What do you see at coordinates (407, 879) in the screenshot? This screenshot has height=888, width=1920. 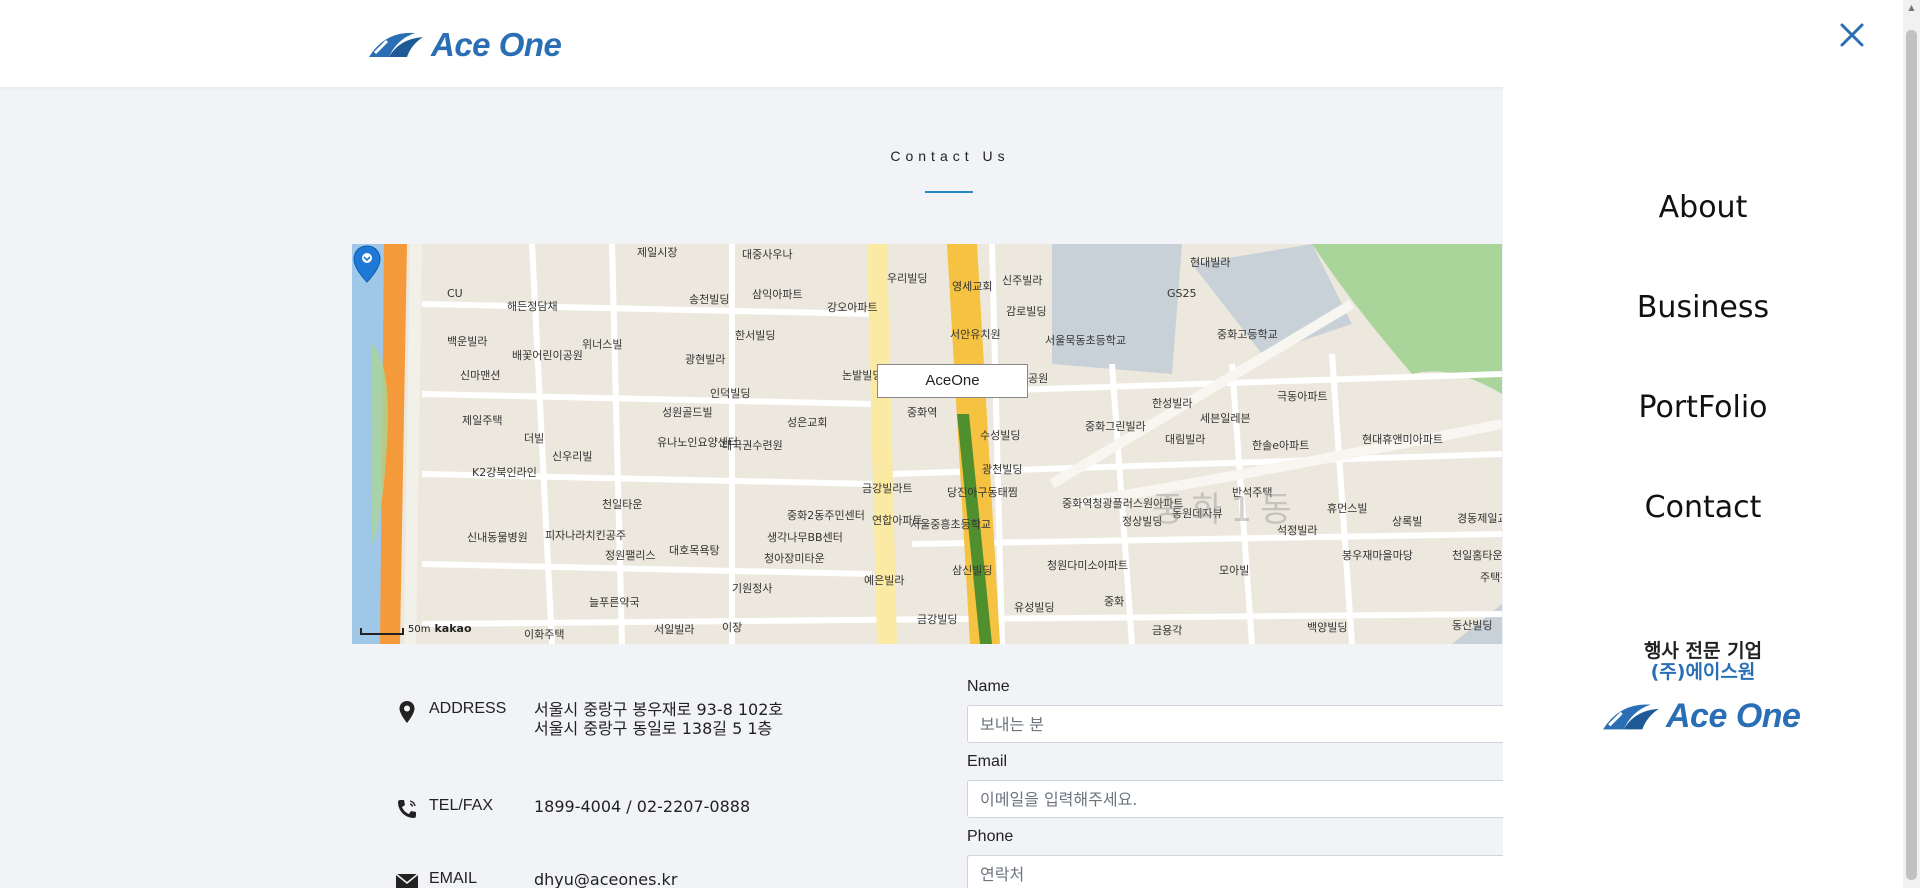 I see `envelope-icon` at bounding box center [407, 879].